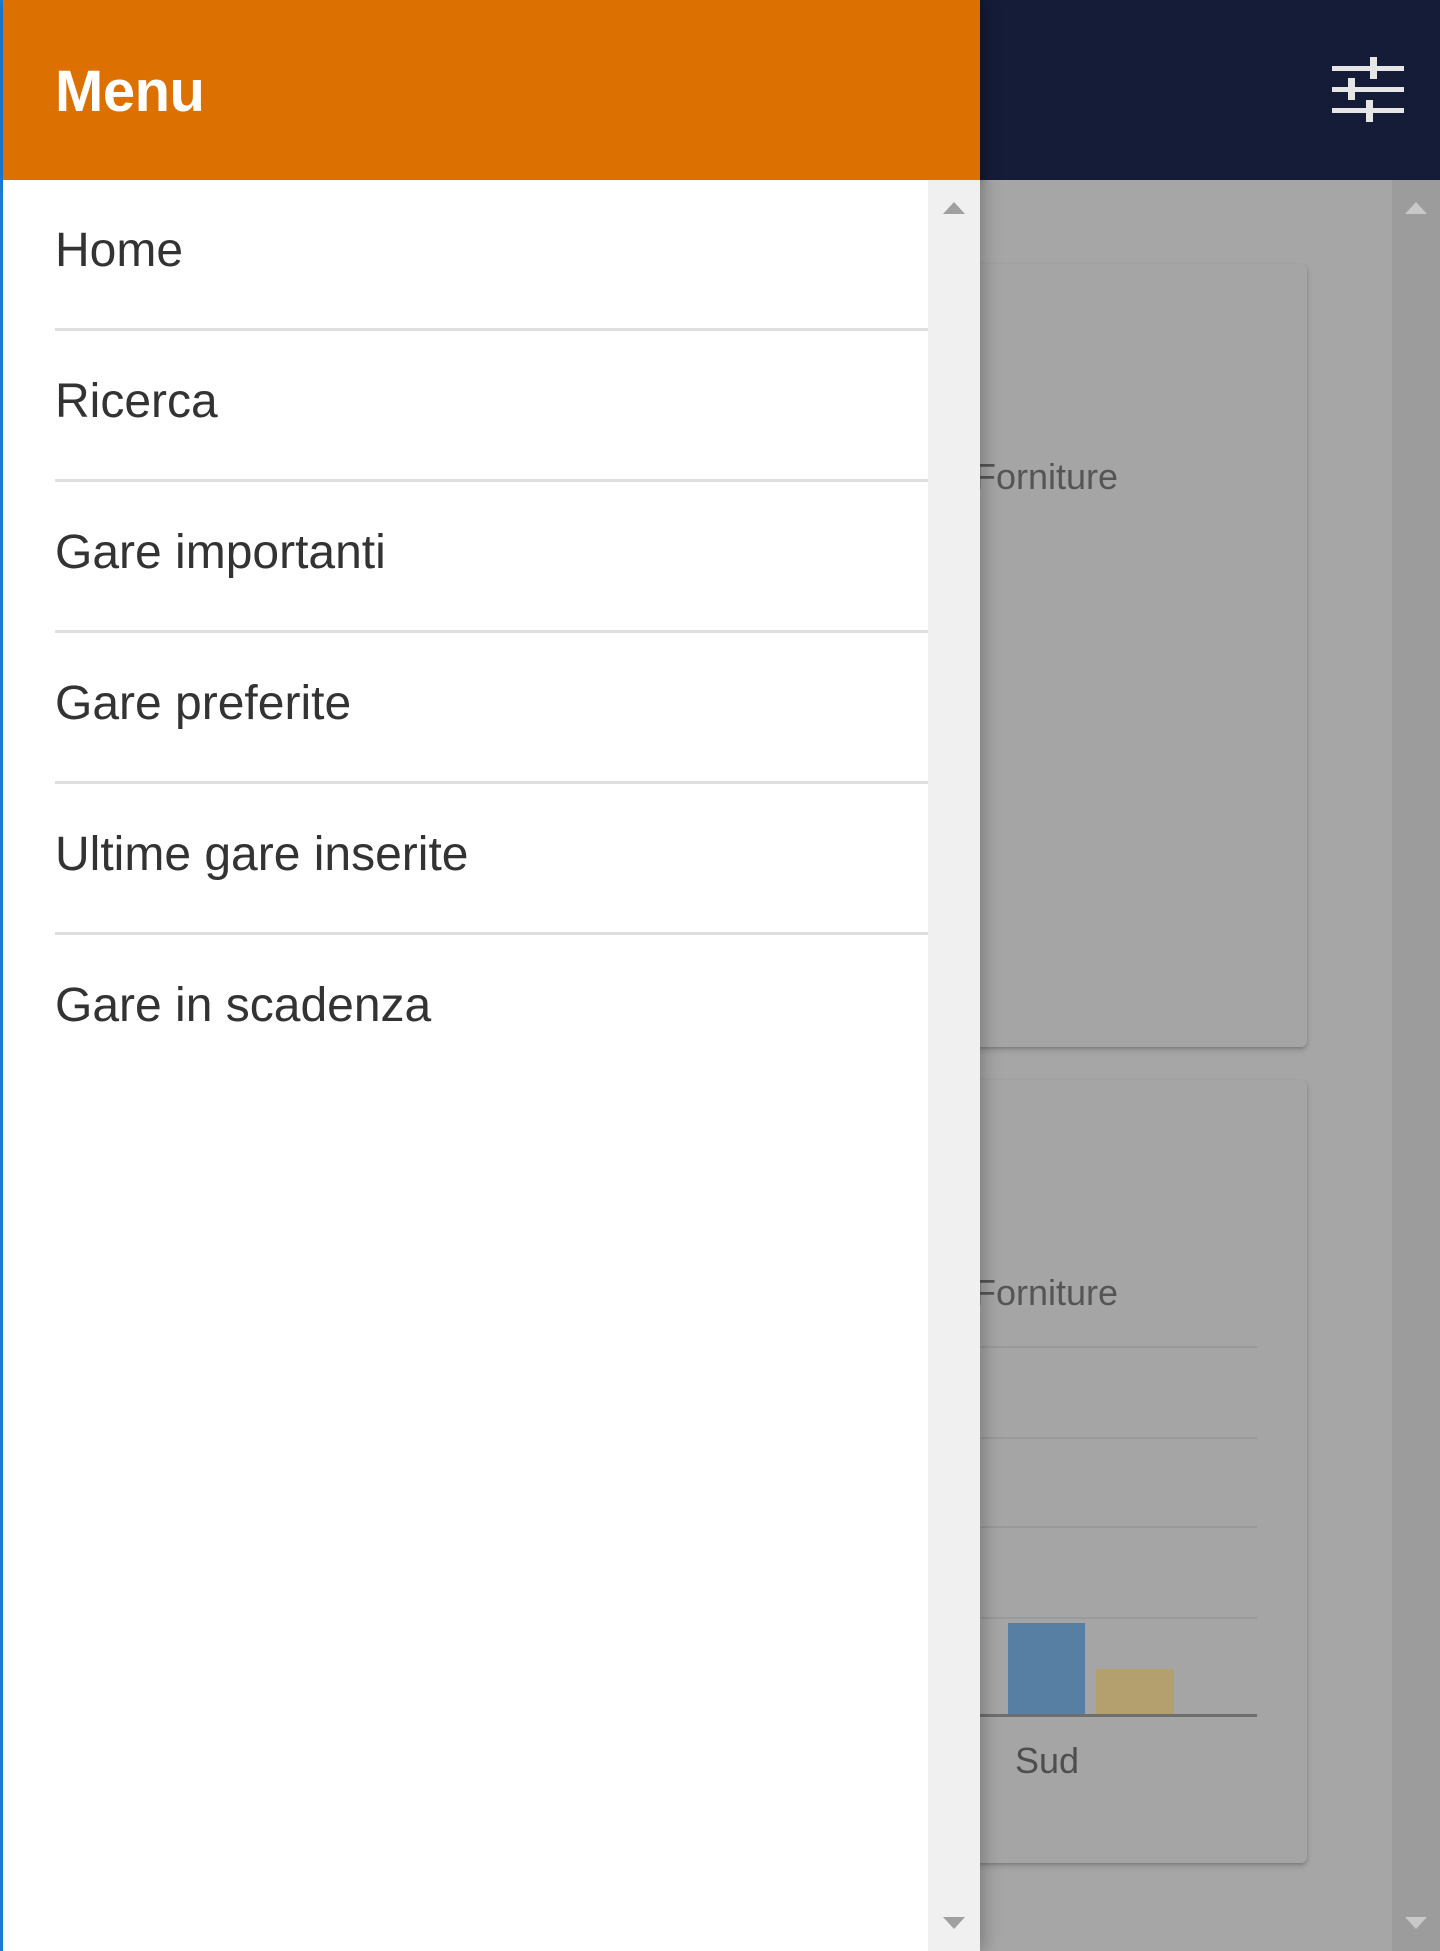 This screenshot has width=1440, height=1951. I want to click on card-label: Forniture, so click(1046, 476).